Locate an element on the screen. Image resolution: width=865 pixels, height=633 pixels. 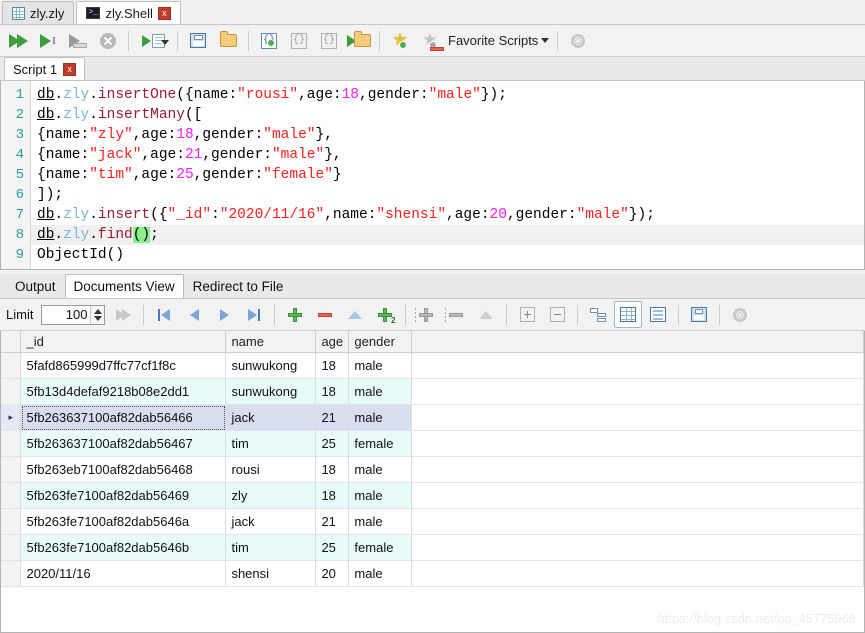
table-cell-age: 20 is located at coordinates (332, 573).